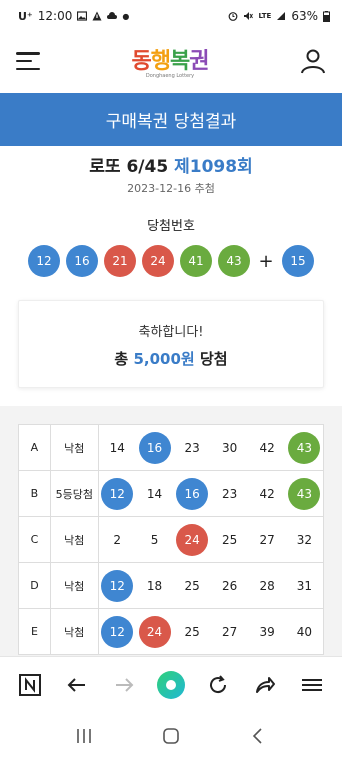  Describe the element at coordinates (326, 16) in the screenshot. I see `battery-icon` at that location.